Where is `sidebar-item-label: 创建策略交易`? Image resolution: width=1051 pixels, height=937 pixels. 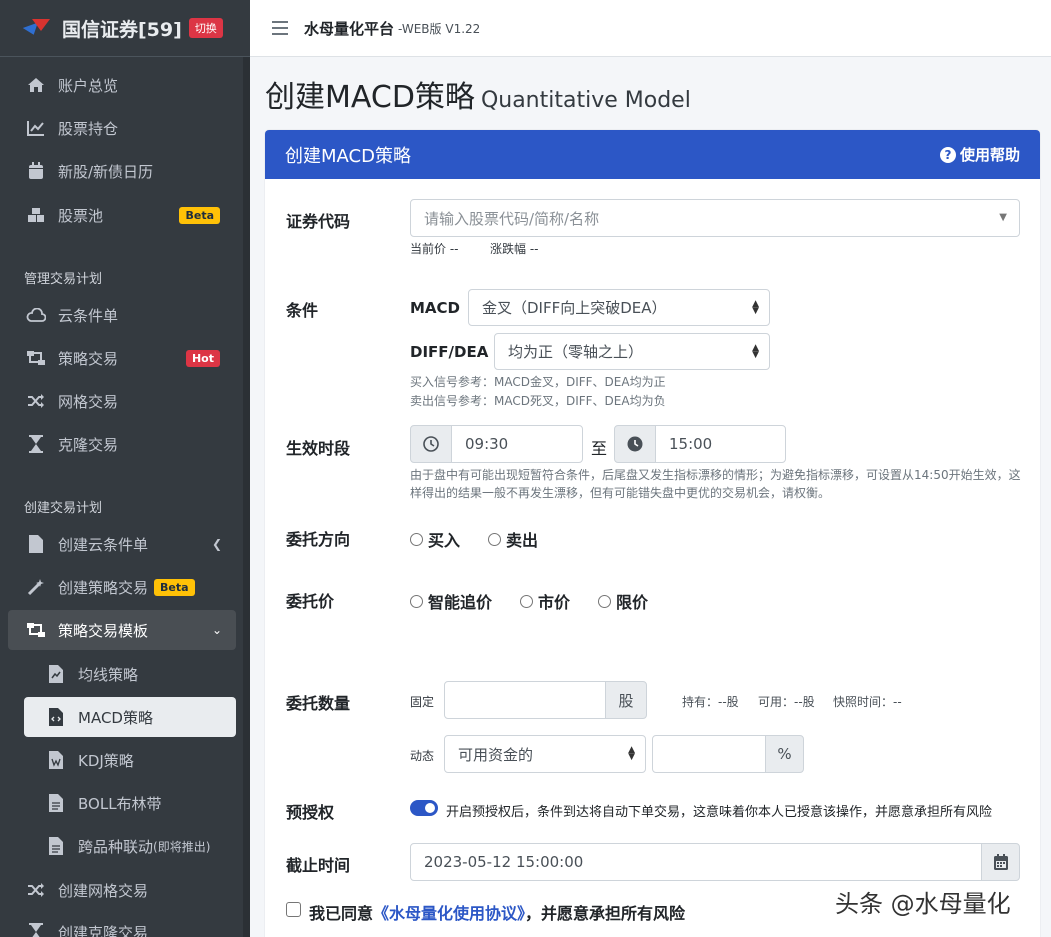 sidebar-item-label: 创建策略交易 is located at coordinates (103, 587).